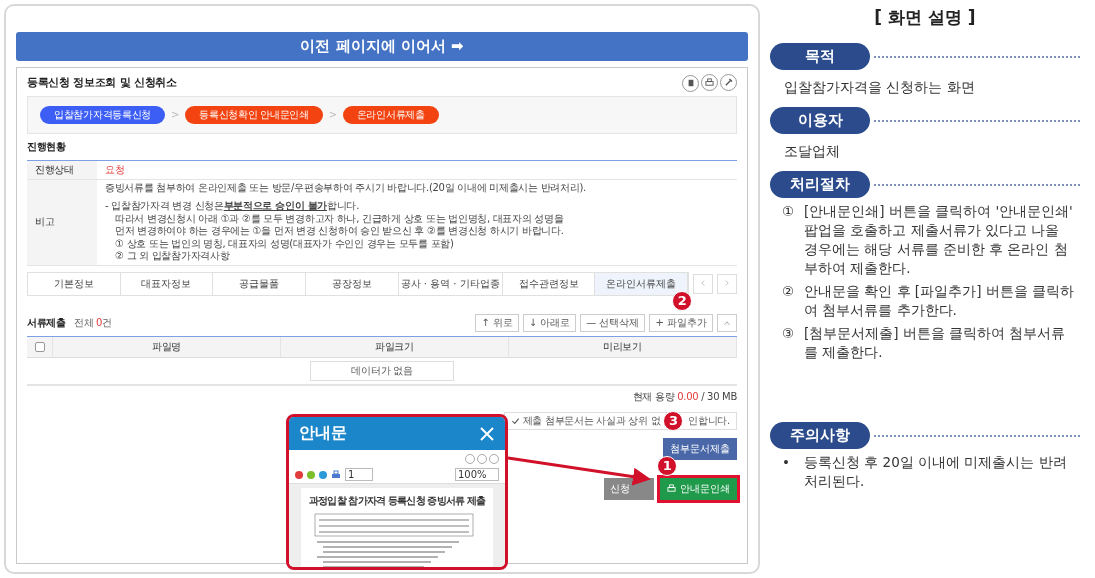  Describe the element at coordinates (477, 474) in the screenshot. I see `zoom-select: 100%` at that location.